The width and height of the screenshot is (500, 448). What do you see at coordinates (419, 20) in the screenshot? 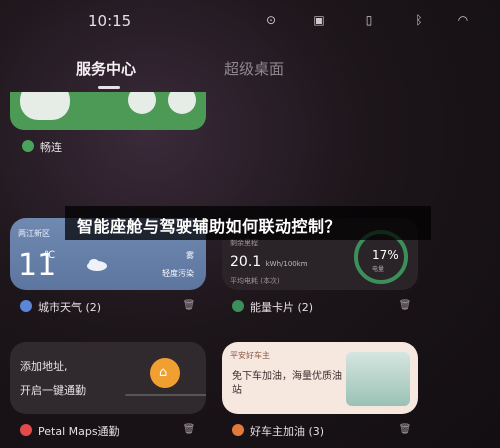
I see `bluetooth-icon: ᛒ` at bounding box center [419, 20].